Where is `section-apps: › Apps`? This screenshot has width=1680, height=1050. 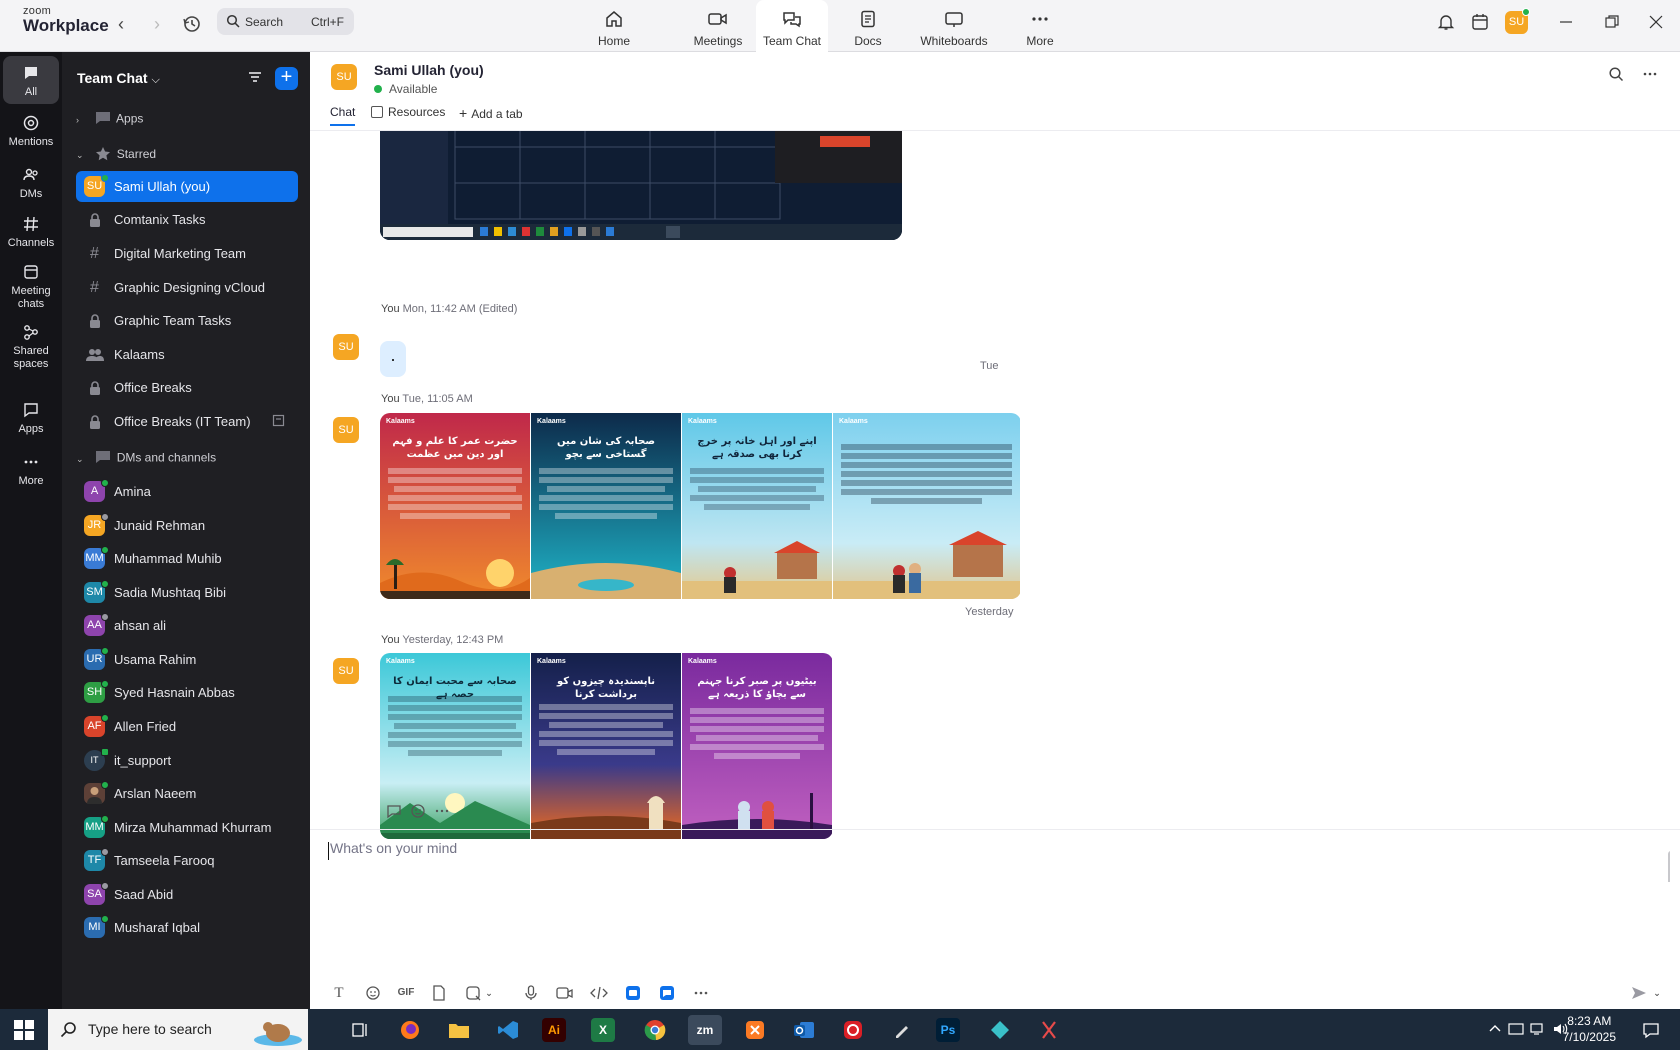
section-apps: › Apps is located at coordinates (109, 119).